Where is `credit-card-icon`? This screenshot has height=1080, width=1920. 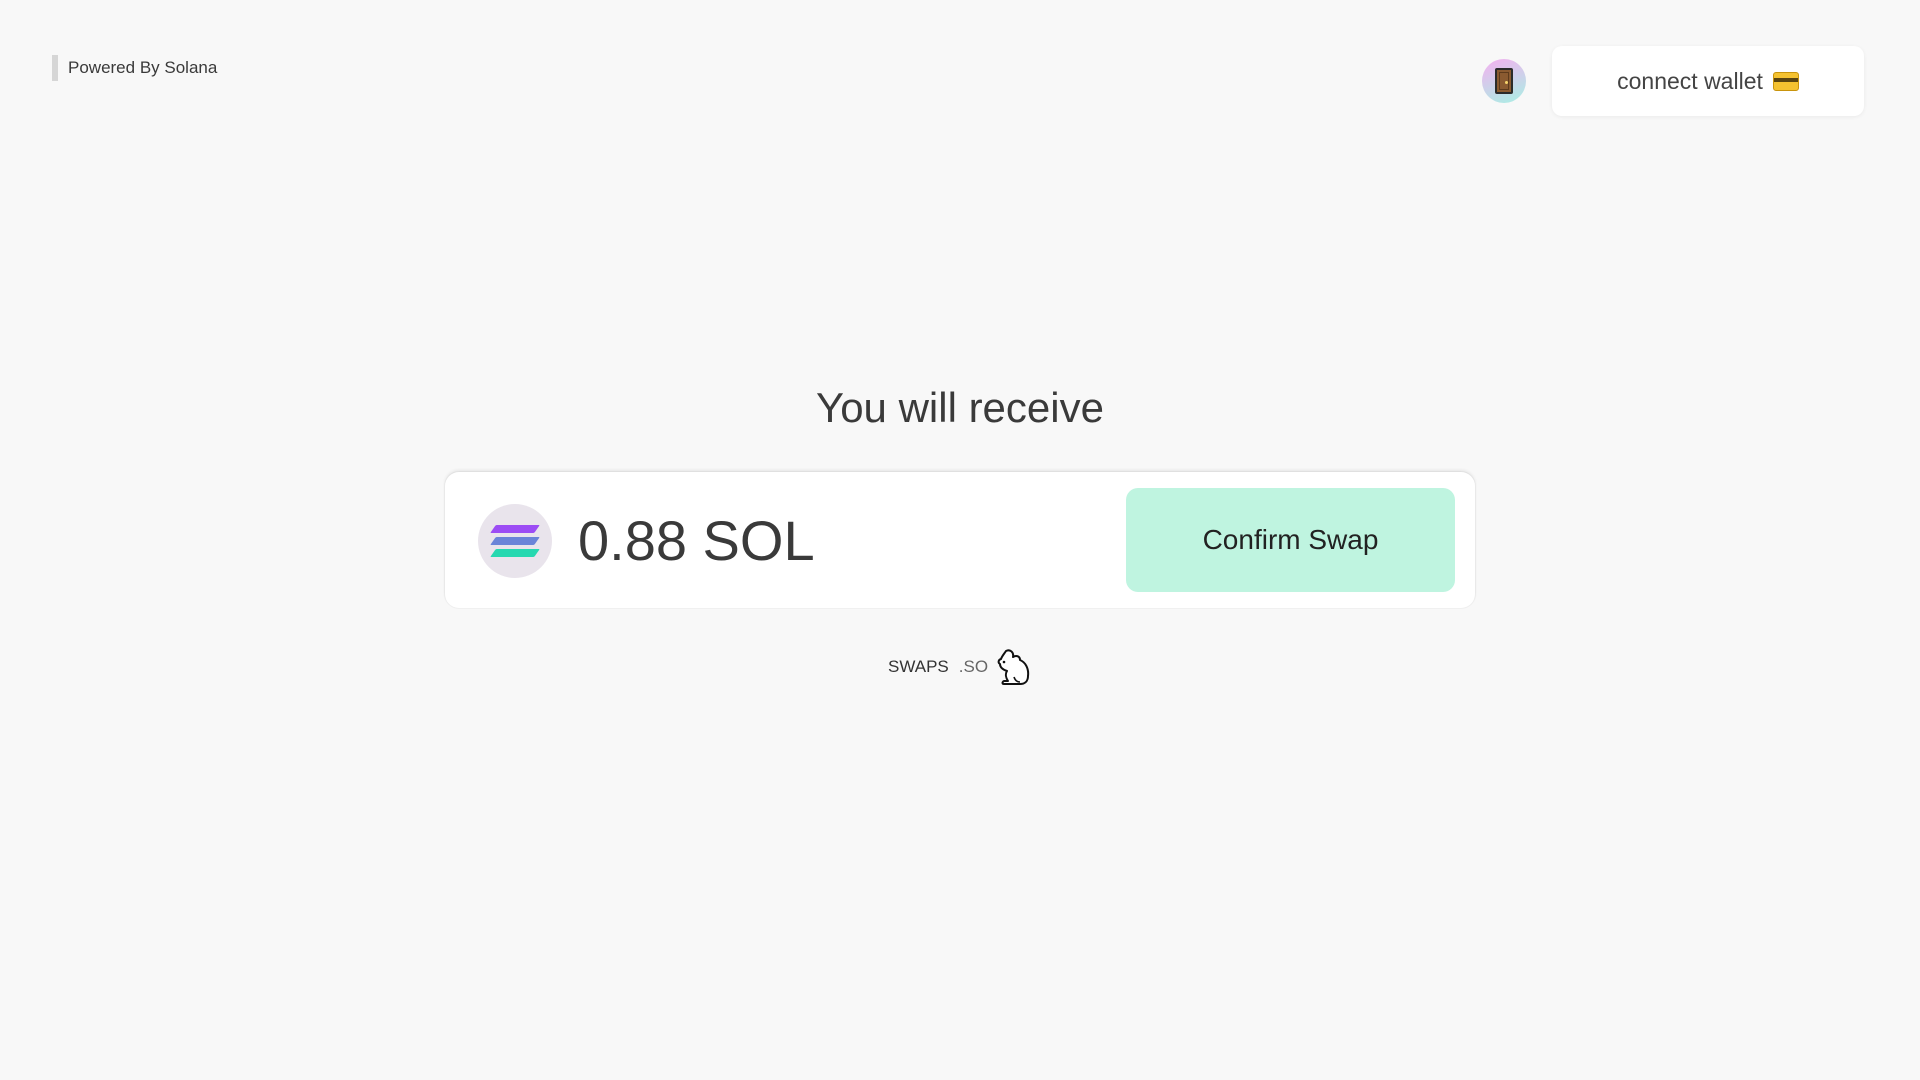 credit-card-icon is located at coordinates (1785, 81).